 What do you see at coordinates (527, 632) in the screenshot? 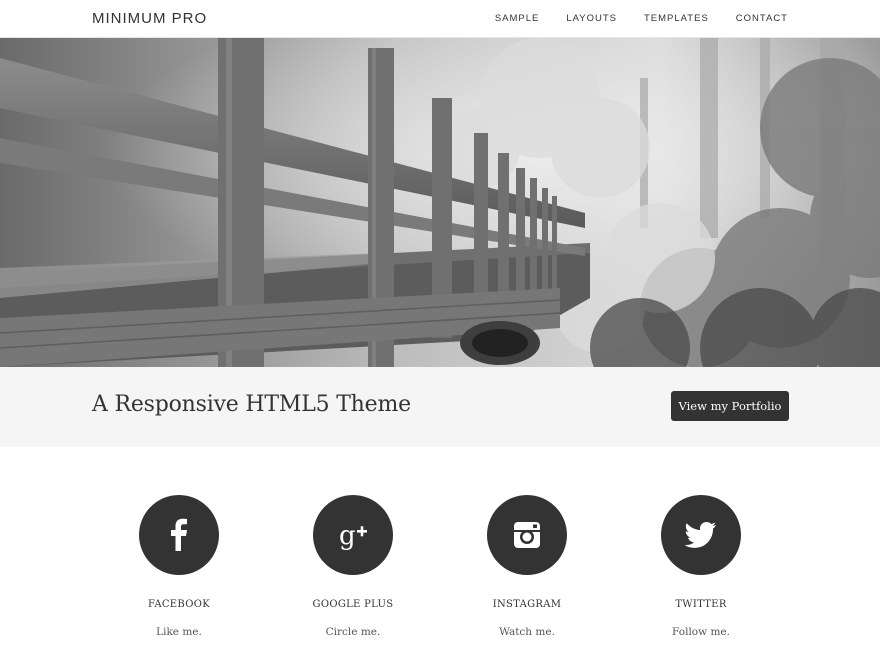
I see `social-caption: Watch me.` at bounding box center [527, 632].